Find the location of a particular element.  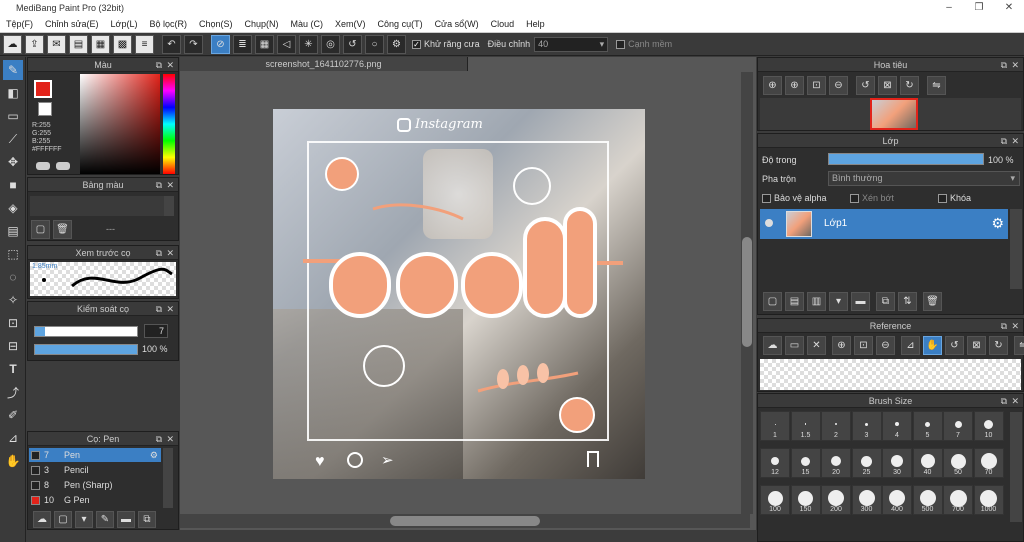

clipping-toggle: Xén bớt is located at coordinates (872, 198).